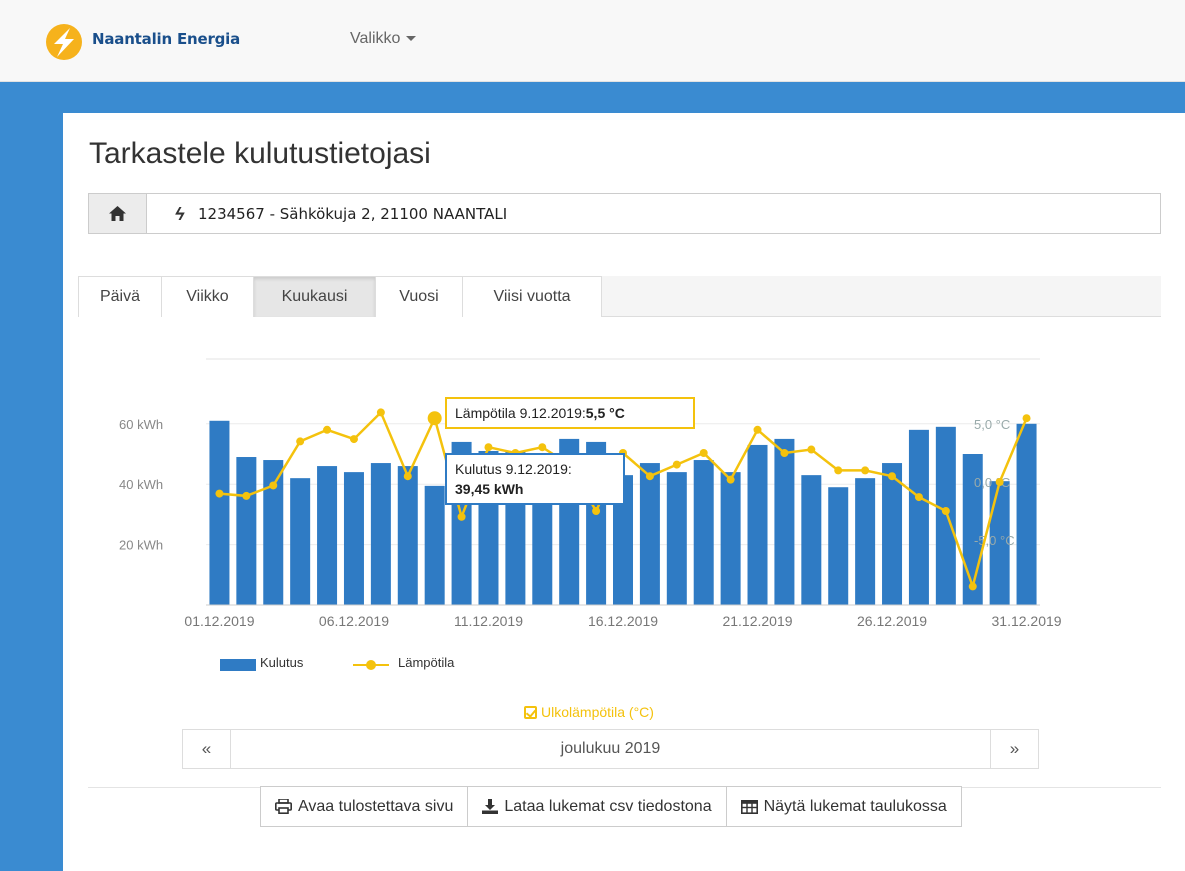 The image size is (1185, 871). Describe the element at coordinates (749, 806) in the screenshot. I see `table-icon` at that location.